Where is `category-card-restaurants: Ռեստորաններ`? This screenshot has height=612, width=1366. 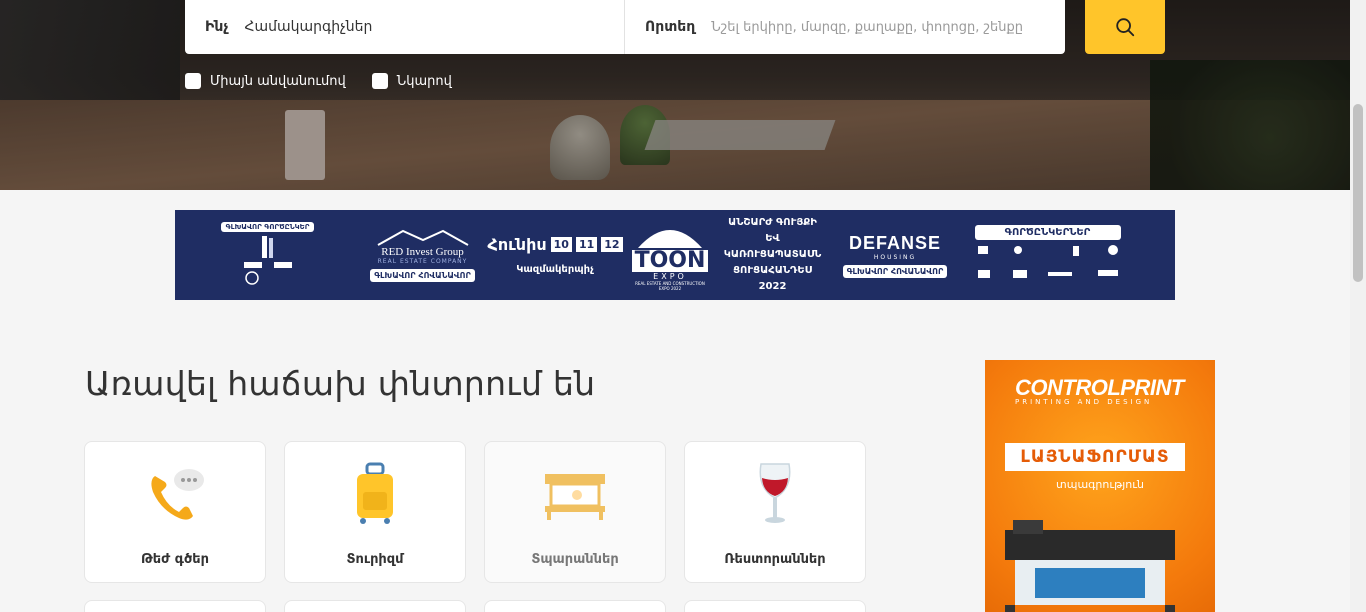 category-card-restaurants: Ռեստորաններ is located at coordinates (775, 512).